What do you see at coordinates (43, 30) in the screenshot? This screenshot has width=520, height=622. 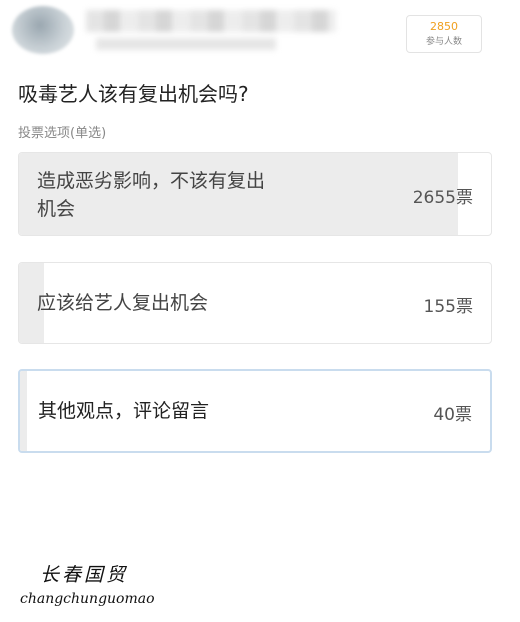 I see `avatar` at bounding box center [43, 30].